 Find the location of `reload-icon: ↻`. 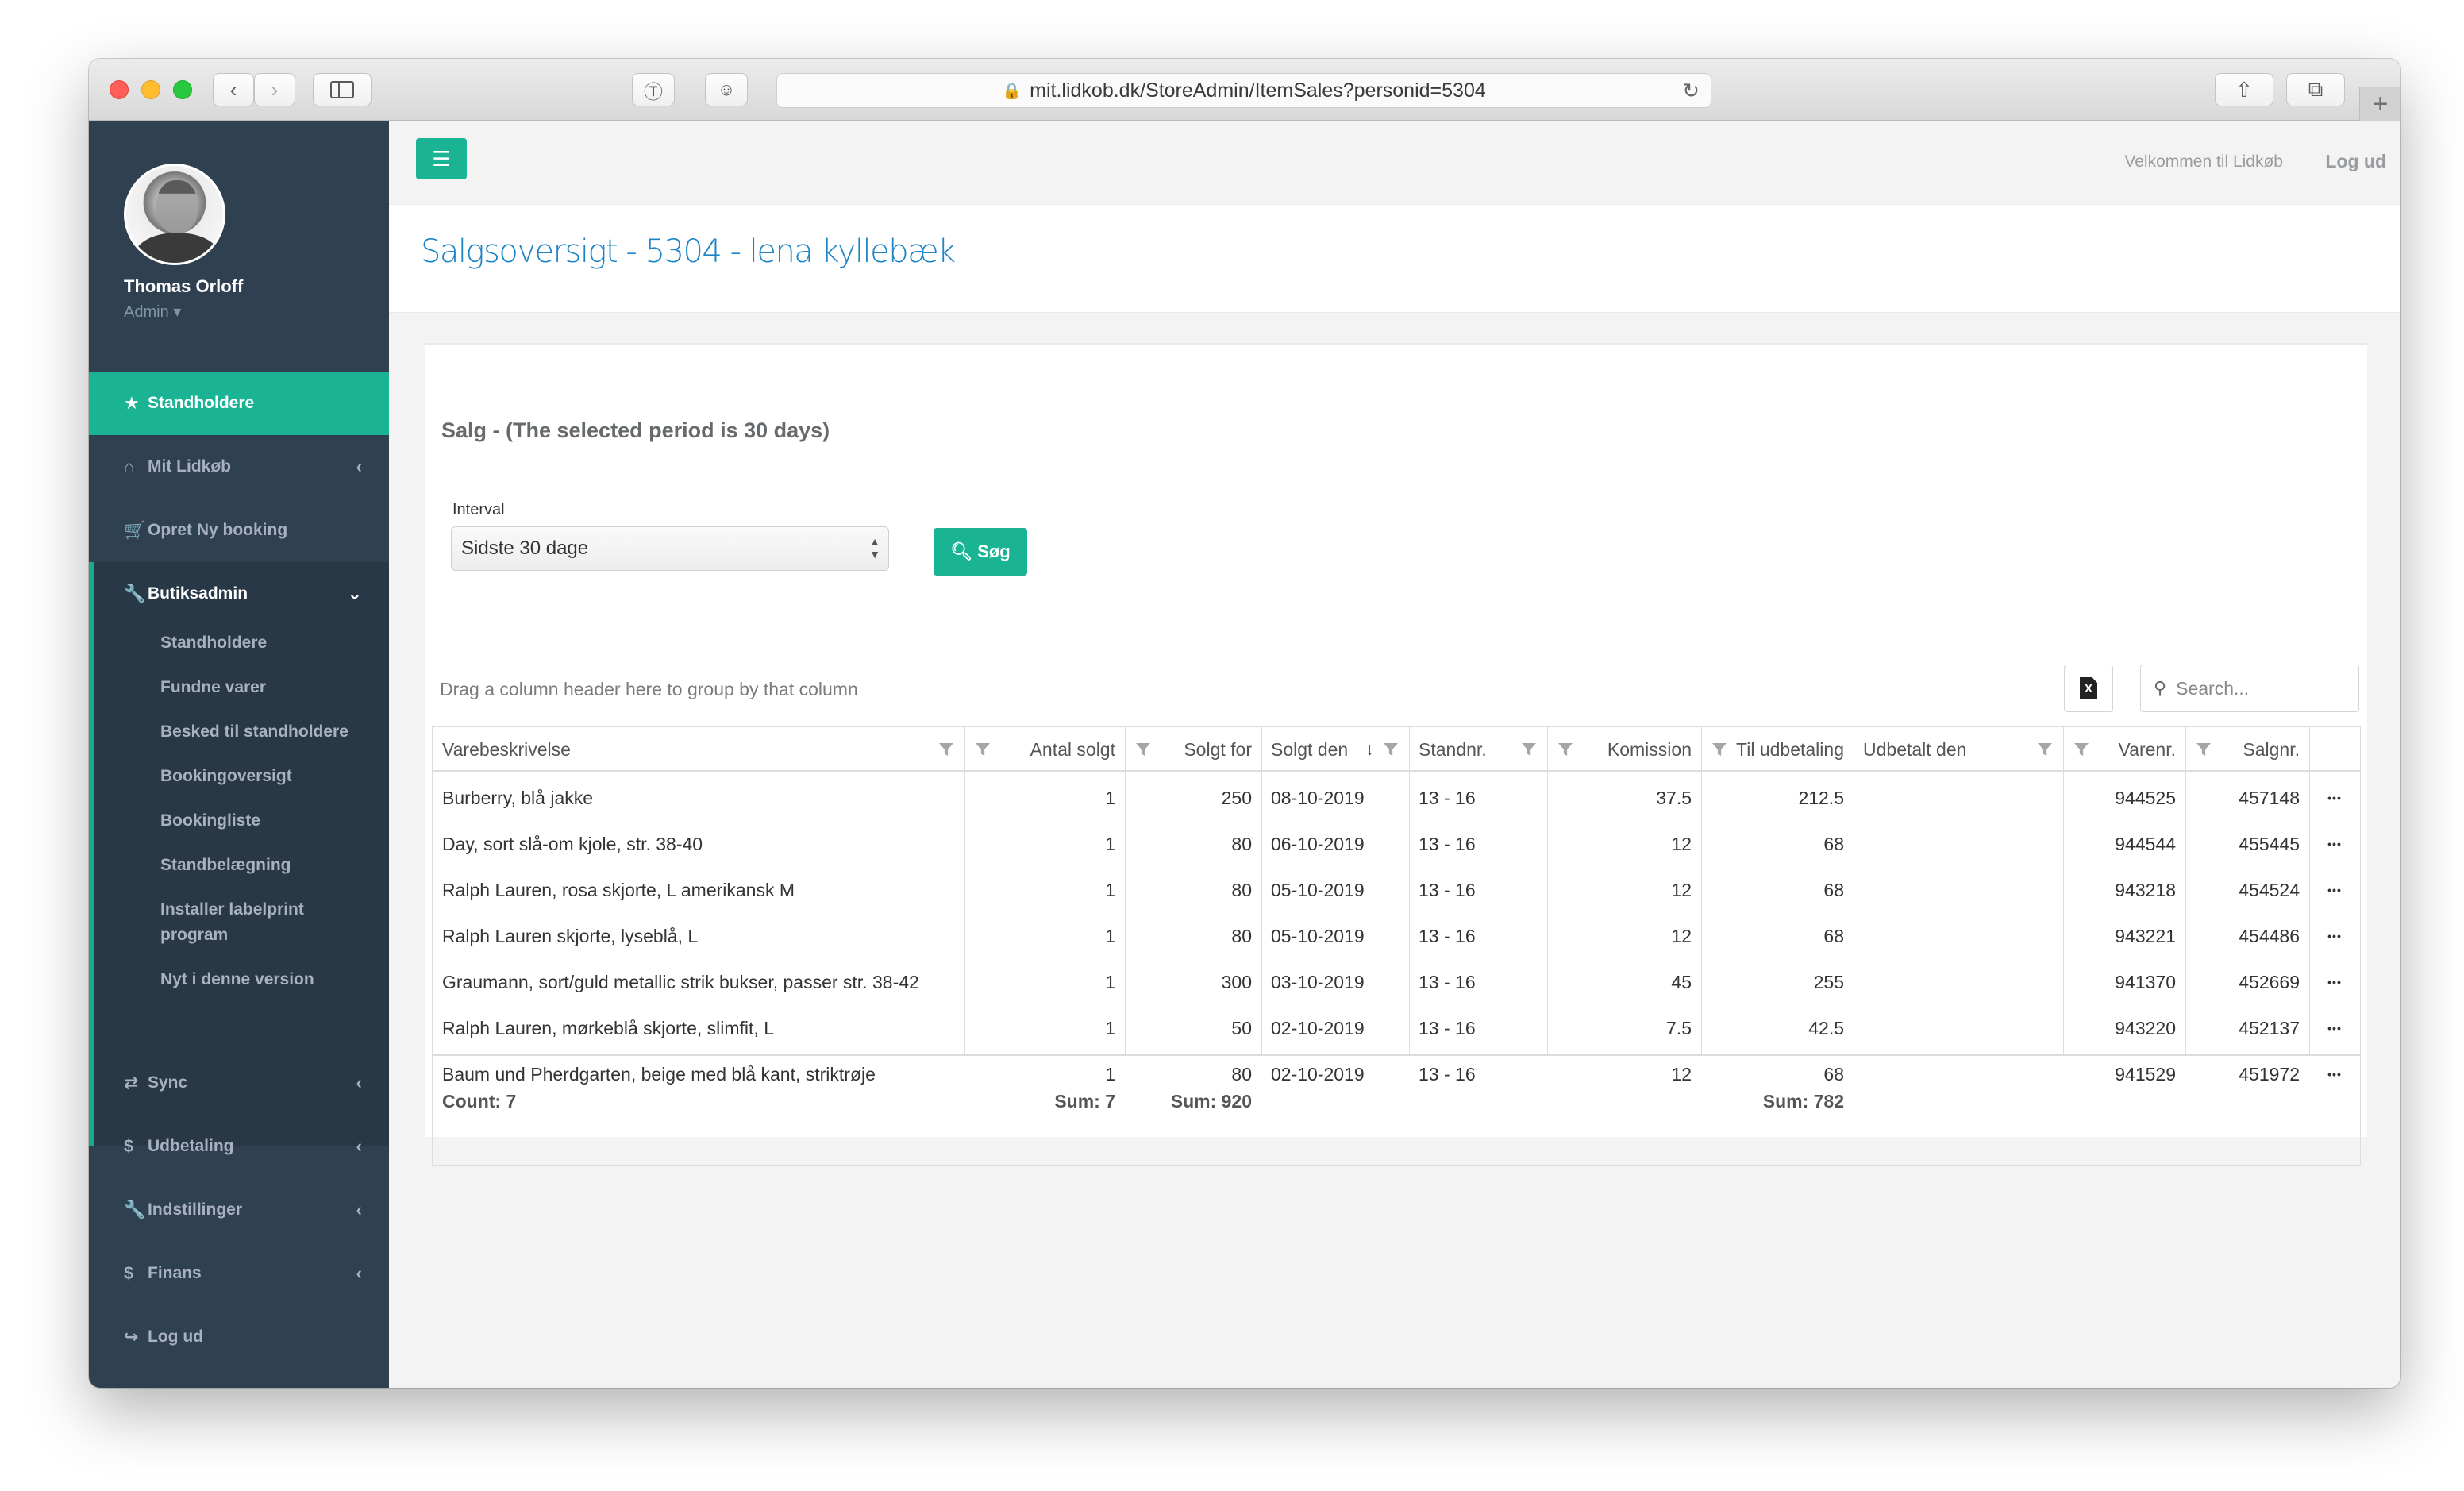

reload-icon: ↻ is located at coordinates (1691, 91).